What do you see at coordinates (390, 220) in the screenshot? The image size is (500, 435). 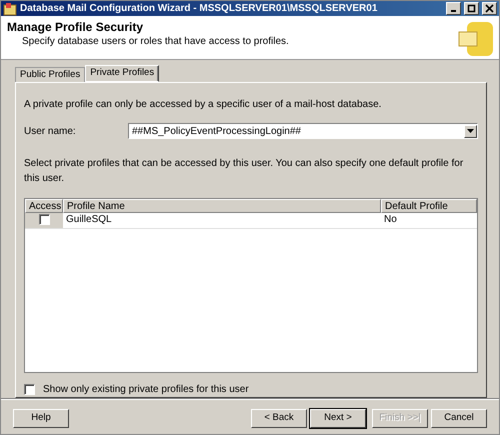 I see `table-cell-text: No` at bounding box center [390, 220].